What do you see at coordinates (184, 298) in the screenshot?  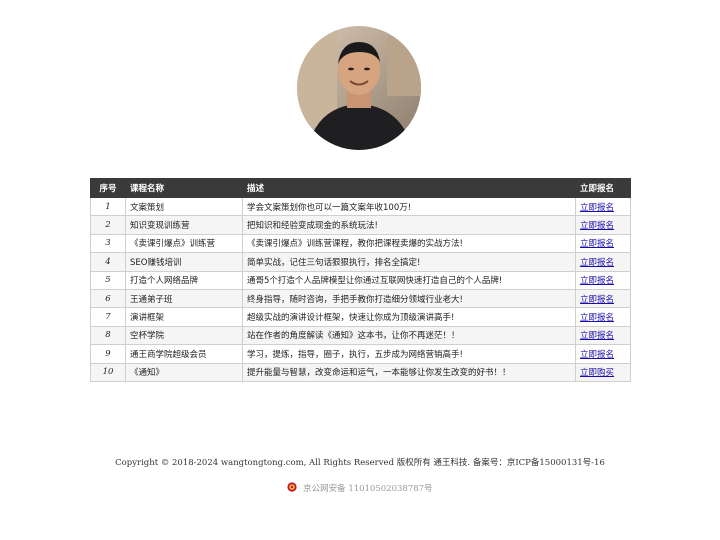 I see `course-name: 王通弟子班` at bounding box center [184, 298].